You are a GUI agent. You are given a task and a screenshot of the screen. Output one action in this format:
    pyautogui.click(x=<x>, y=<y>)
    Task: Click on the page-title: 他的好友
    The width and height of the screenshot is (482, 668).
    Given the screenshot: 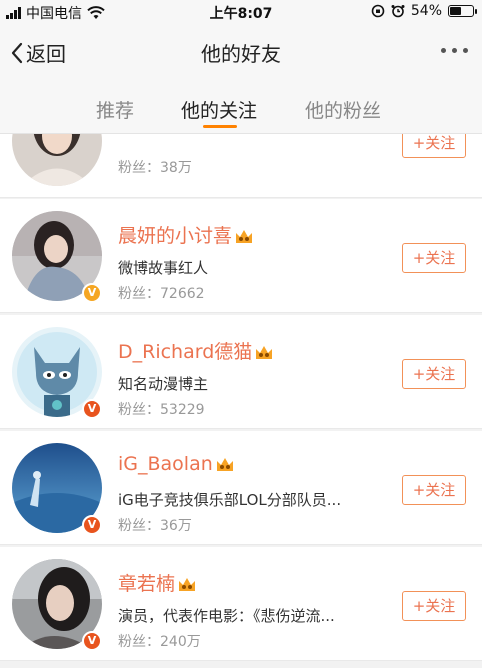 What is the action you would take?
    pyautogui.click(x=241, y=54)
    